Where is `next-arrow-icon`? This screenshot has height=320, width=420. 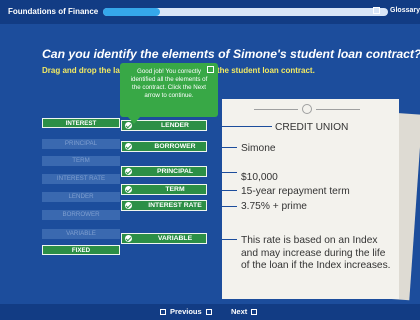 next-arrow-icon is located at coordinates (254, 312).